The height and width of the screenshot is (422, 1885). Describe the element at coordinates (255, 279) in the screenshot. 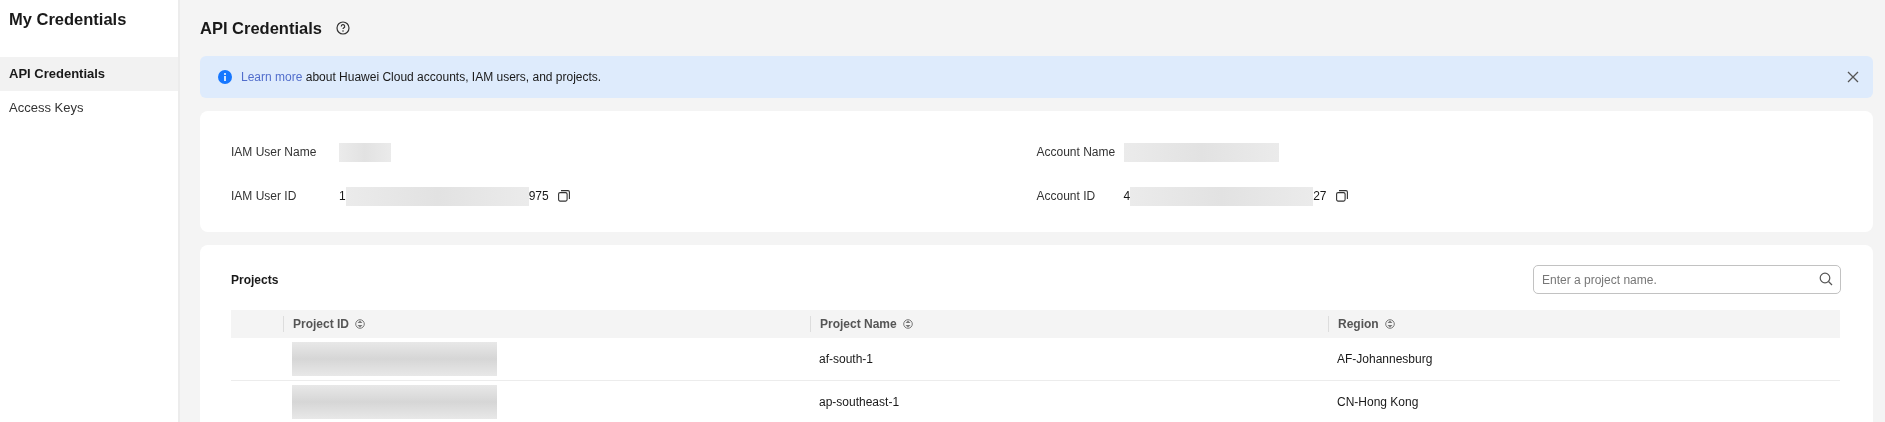

I see `section-title: Projects` at that location.